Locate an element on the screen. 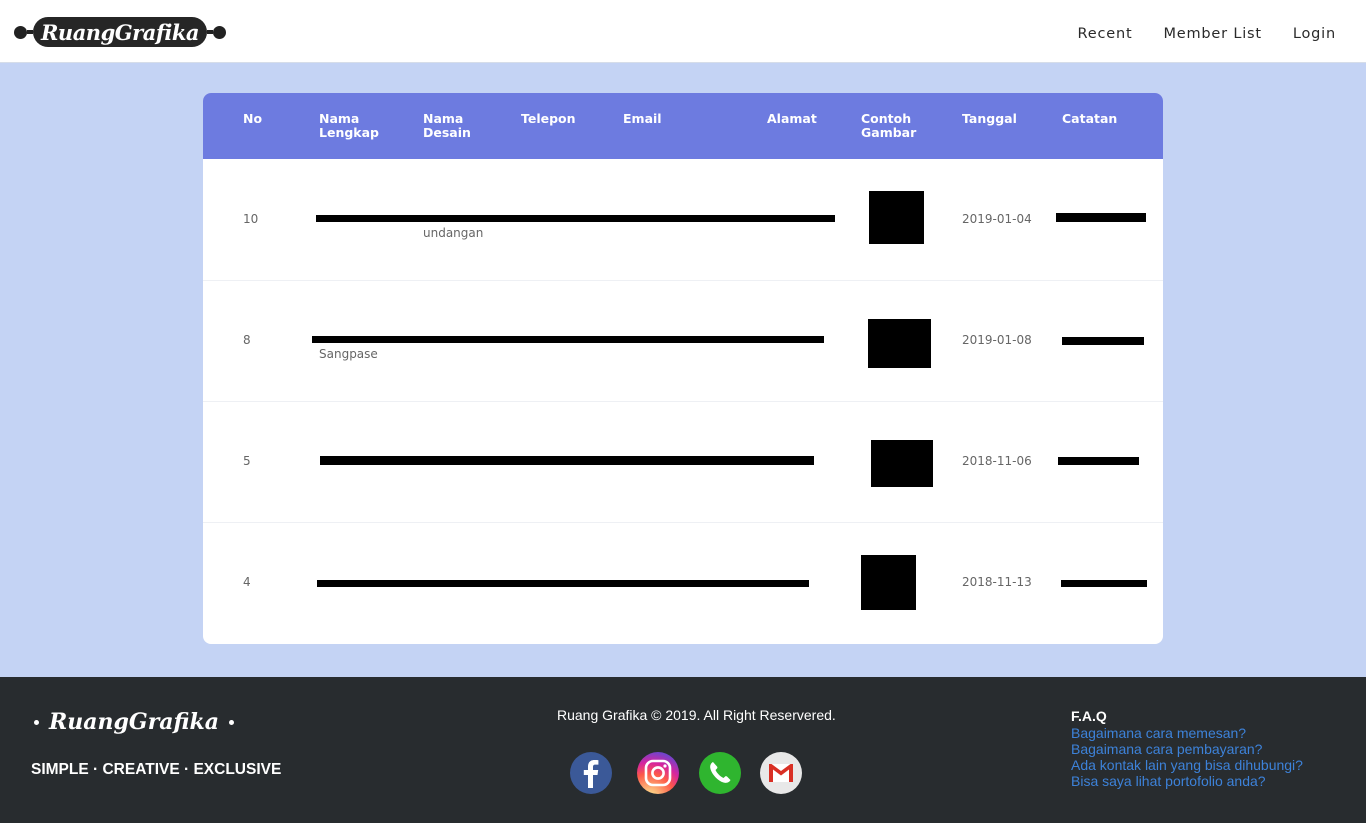 The image size is (1366, 823). footer-logo-text: RuangGrafika is located at coordinates (134, 722).